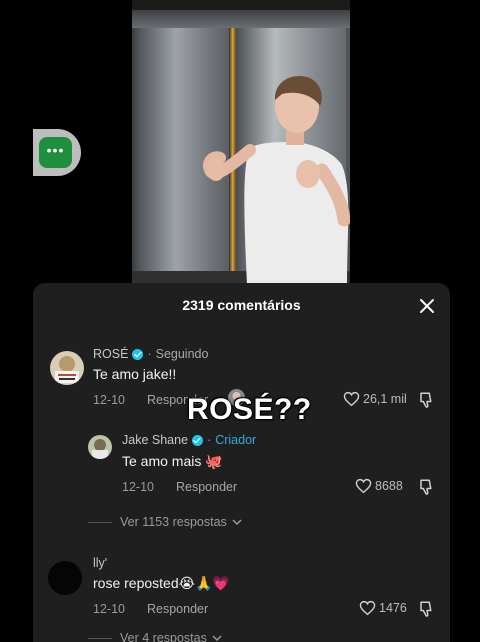 The width and height of the screenshot is (480, 642). I want to click on video-caption-overlay: ROSÉ??, so click(249, 409).